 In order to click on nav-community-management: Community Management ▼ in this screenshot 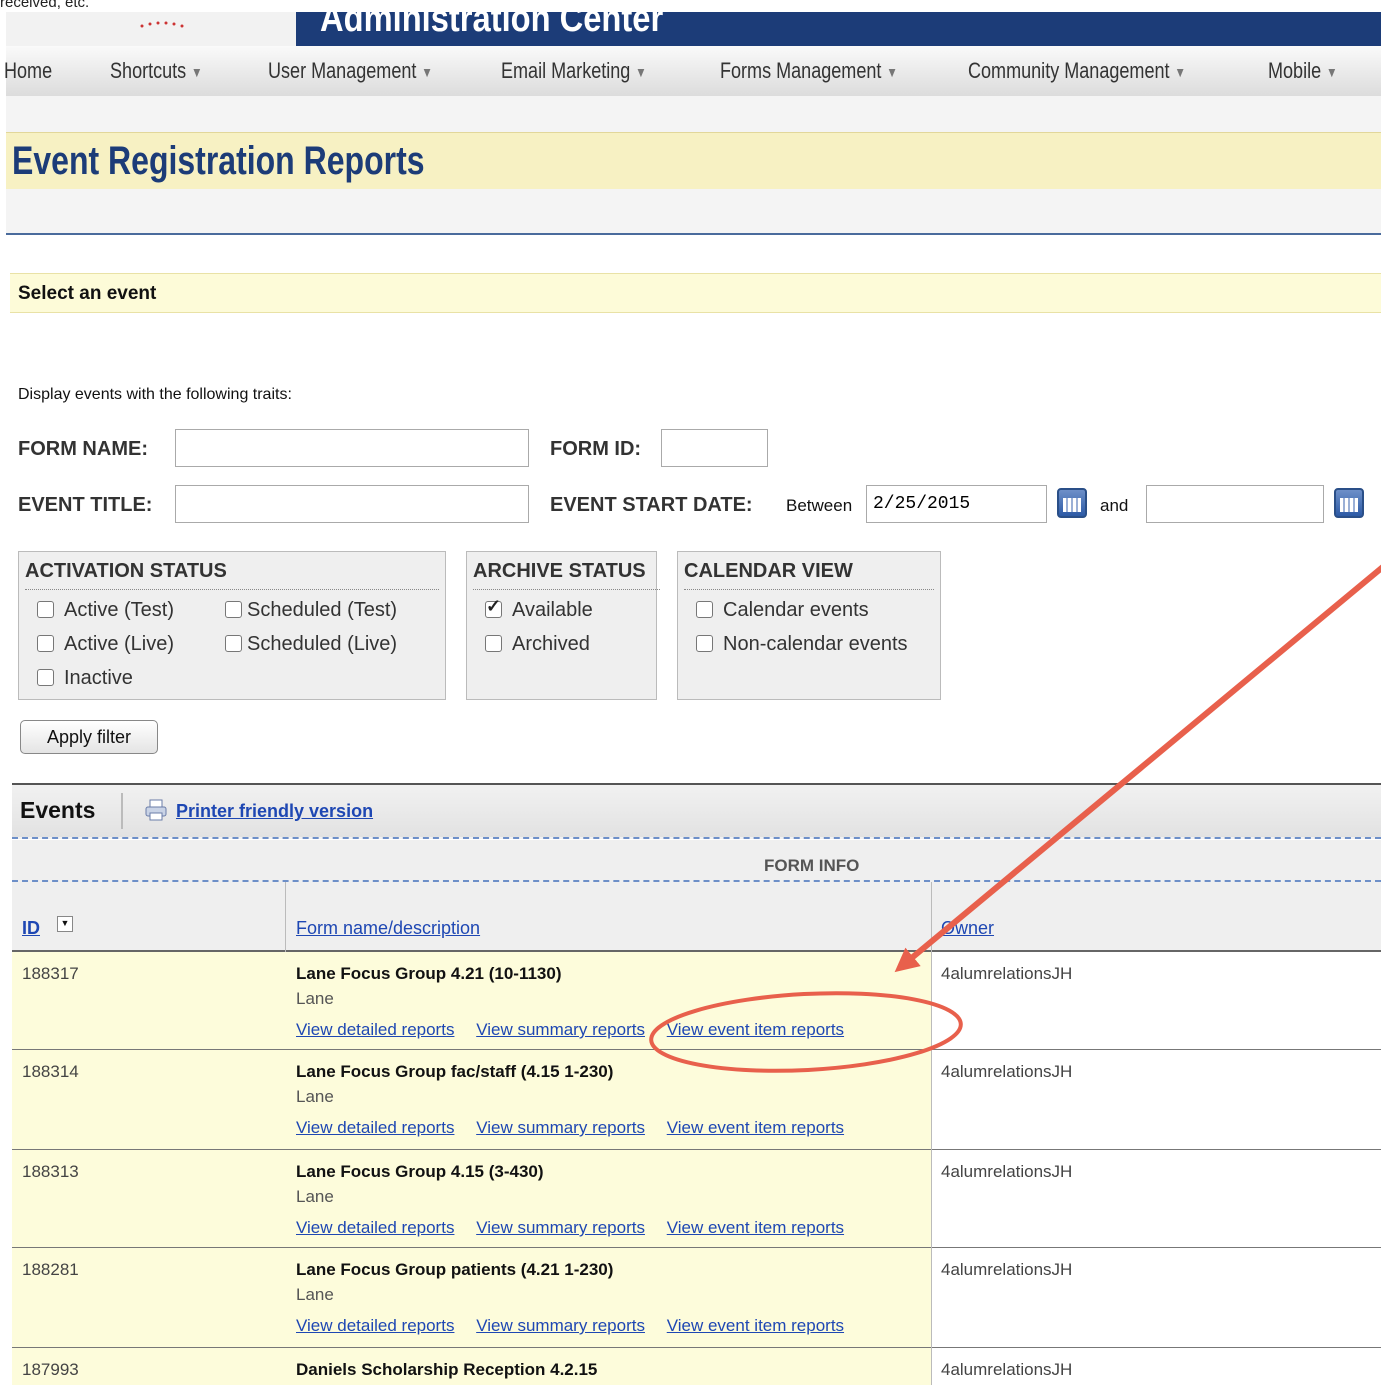, I will do `click(1077, 71)`.